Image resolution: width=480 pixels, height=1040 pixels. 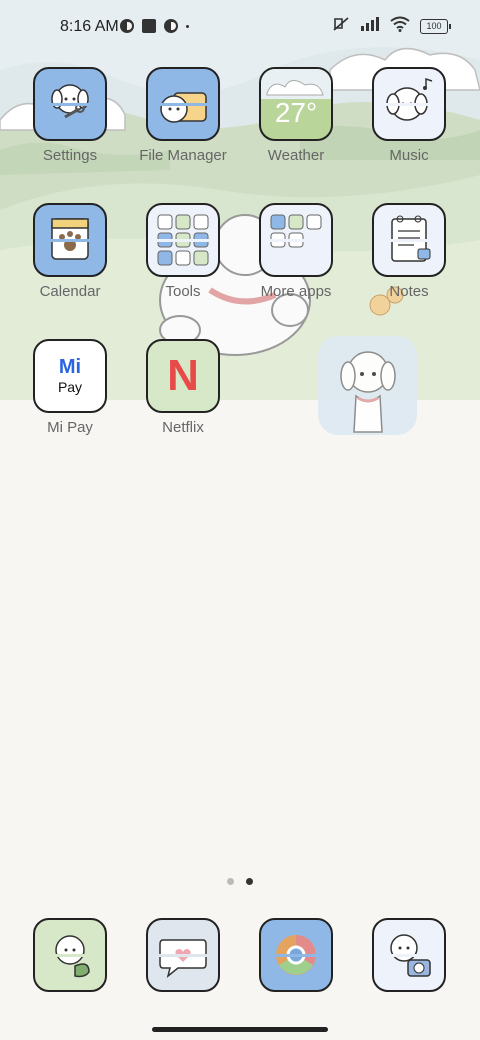 I want to click on mi-pay-logo-bottom: Pay, so click(x=70, y=387).